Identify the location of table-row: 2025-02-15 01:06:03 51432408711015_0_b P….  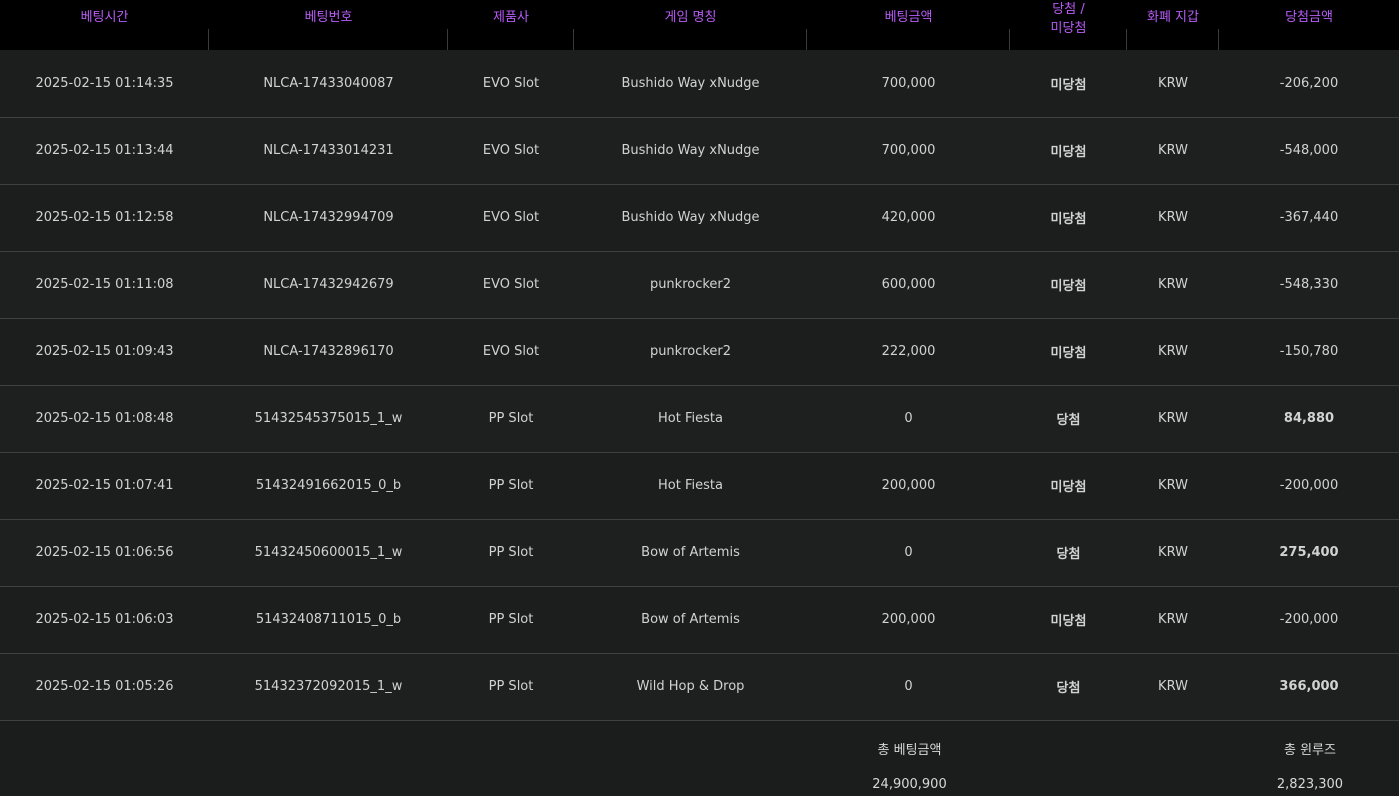
(699, 619).